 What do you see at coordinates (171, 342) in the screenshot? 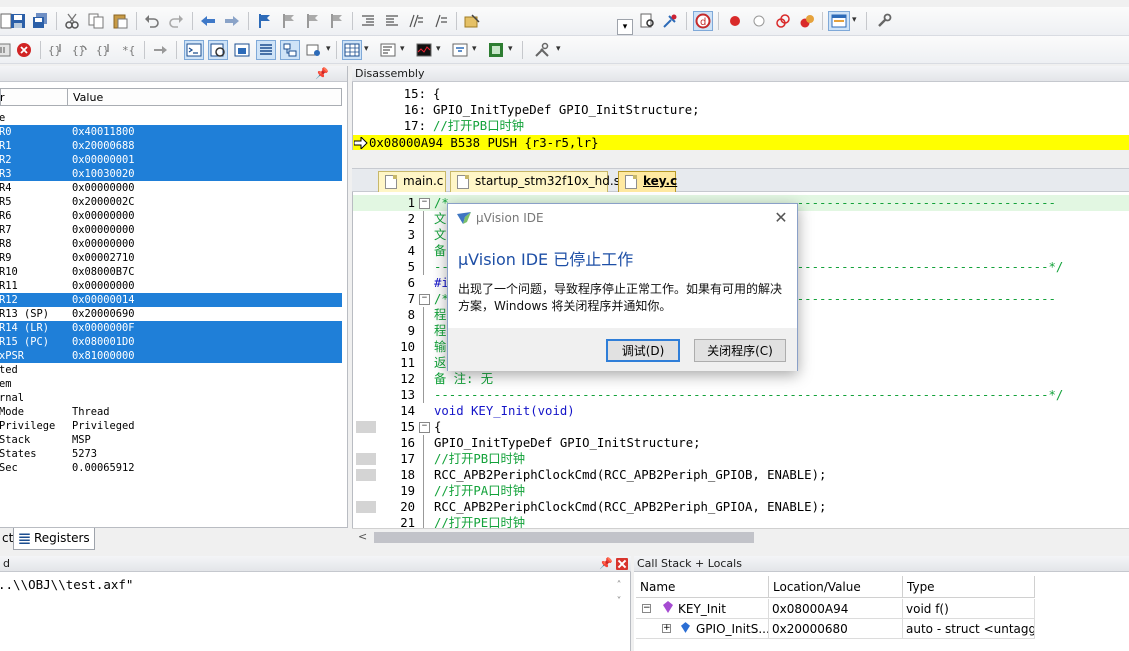
I see `register-row: R15 (PC) 0x080001D0` at bounding box center [171, 342].